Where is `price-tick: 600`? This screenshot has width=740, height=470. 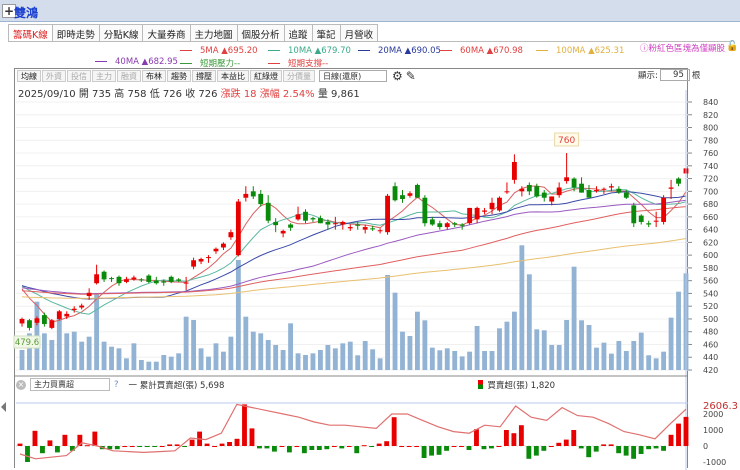 price-tick: 600 is located at coordinates (710, 255).